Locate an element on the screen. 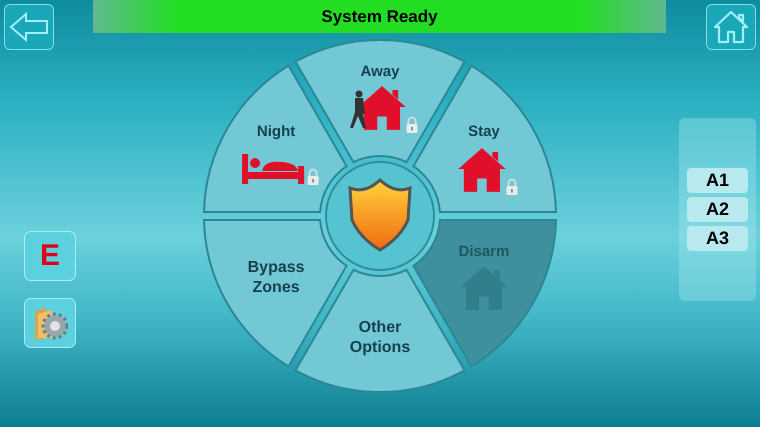  area-button: A2 is located at coordinates (717, 209).